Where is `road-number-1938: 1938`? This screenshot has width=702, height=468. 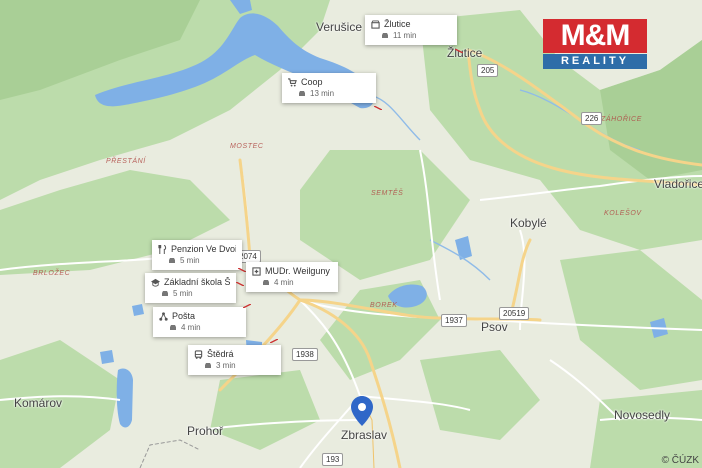
road-number-1938: 1938 is located at coordinates (305, 354).